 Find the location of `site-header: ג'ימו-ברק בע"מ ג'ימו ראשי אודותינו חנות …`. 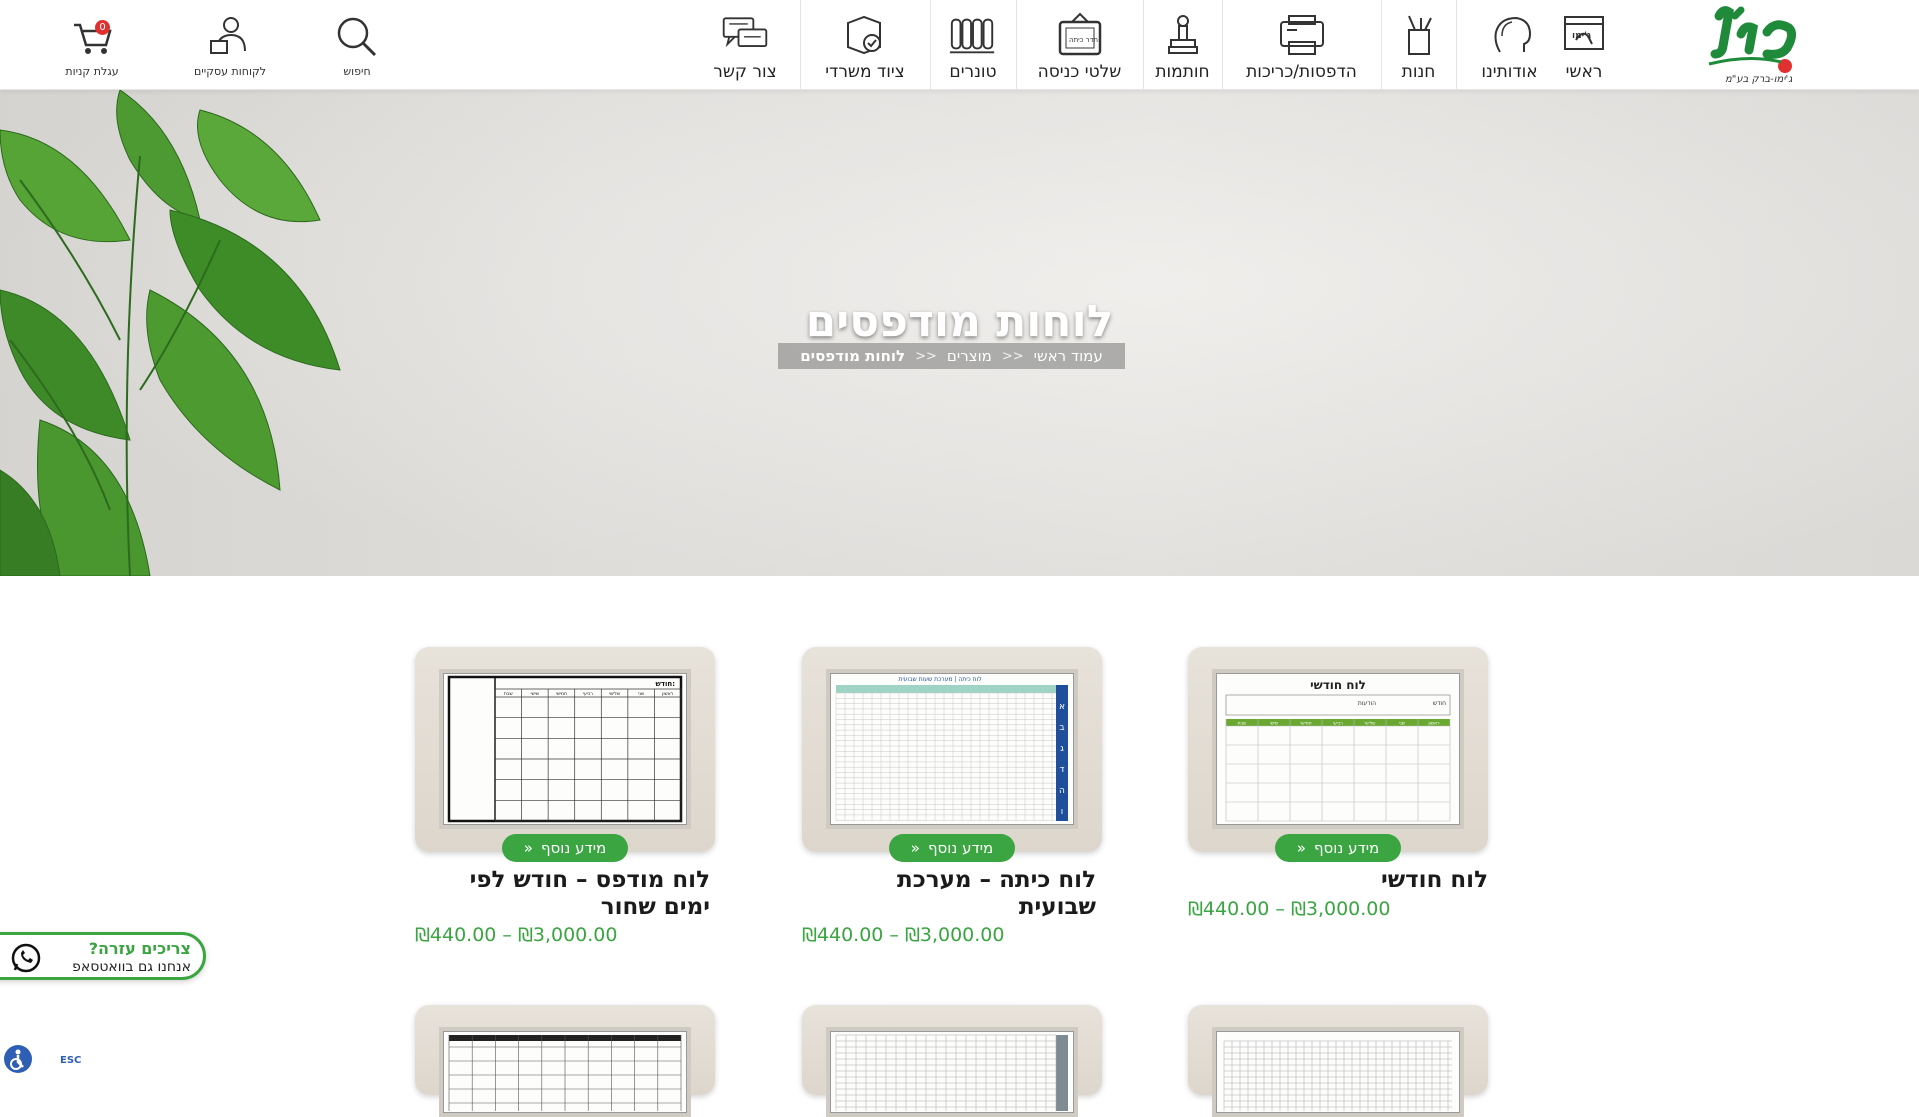

site-header: ג'ימו-ברק בע"מ ג'ימו ראשי אודותינו חנות … is located at coordinates (959, 45).